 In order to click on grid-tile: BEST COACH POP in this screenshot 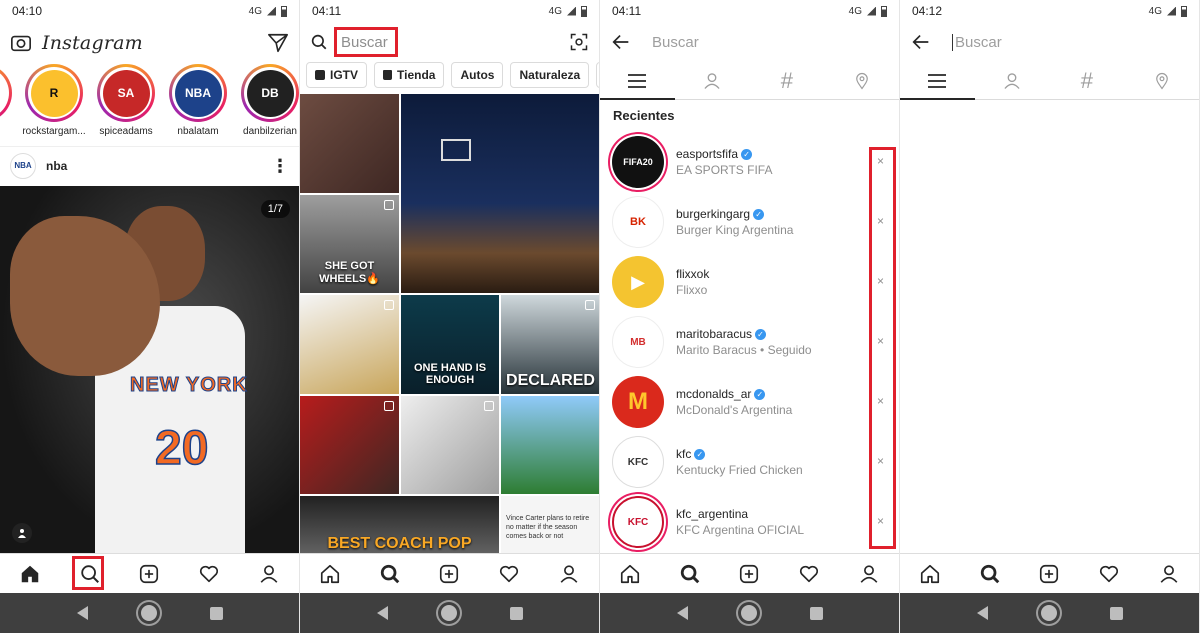, I will do `click(399, 524)`.